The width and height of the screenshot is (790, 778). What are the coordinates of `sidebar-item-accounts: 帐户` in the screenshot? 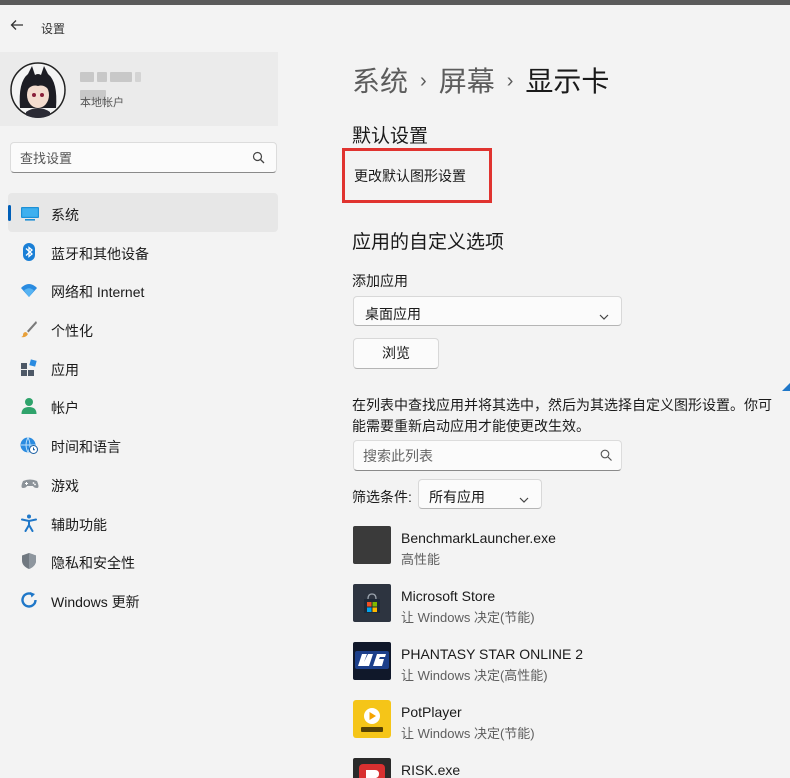 It's located at (143, 405).